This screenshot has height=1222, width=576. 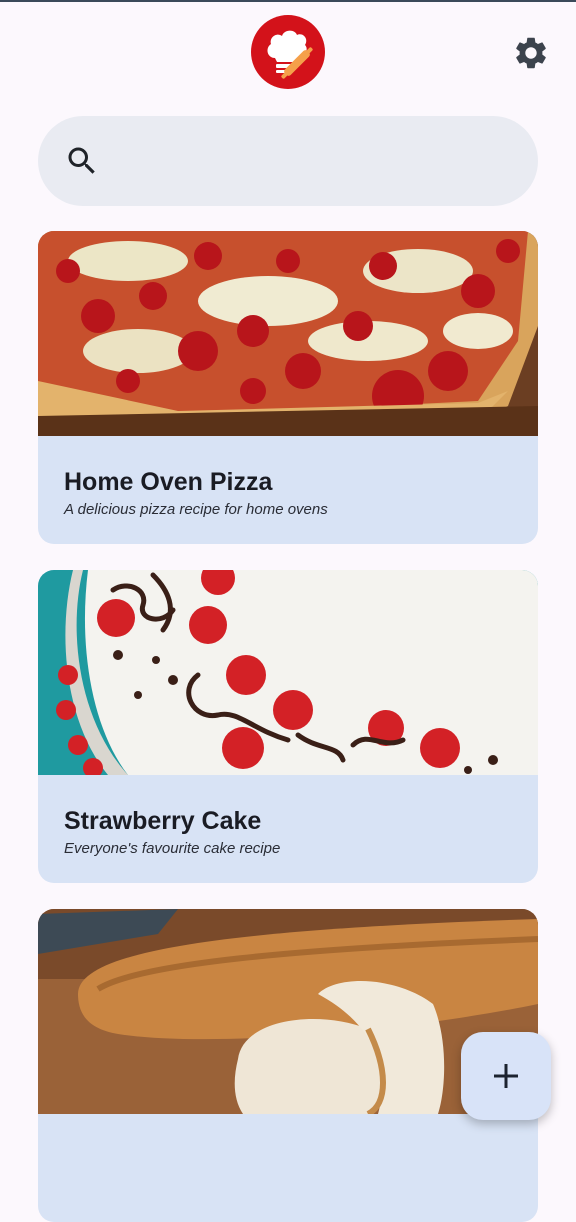 I want to click on search-icon, so click(x=82, y=161).